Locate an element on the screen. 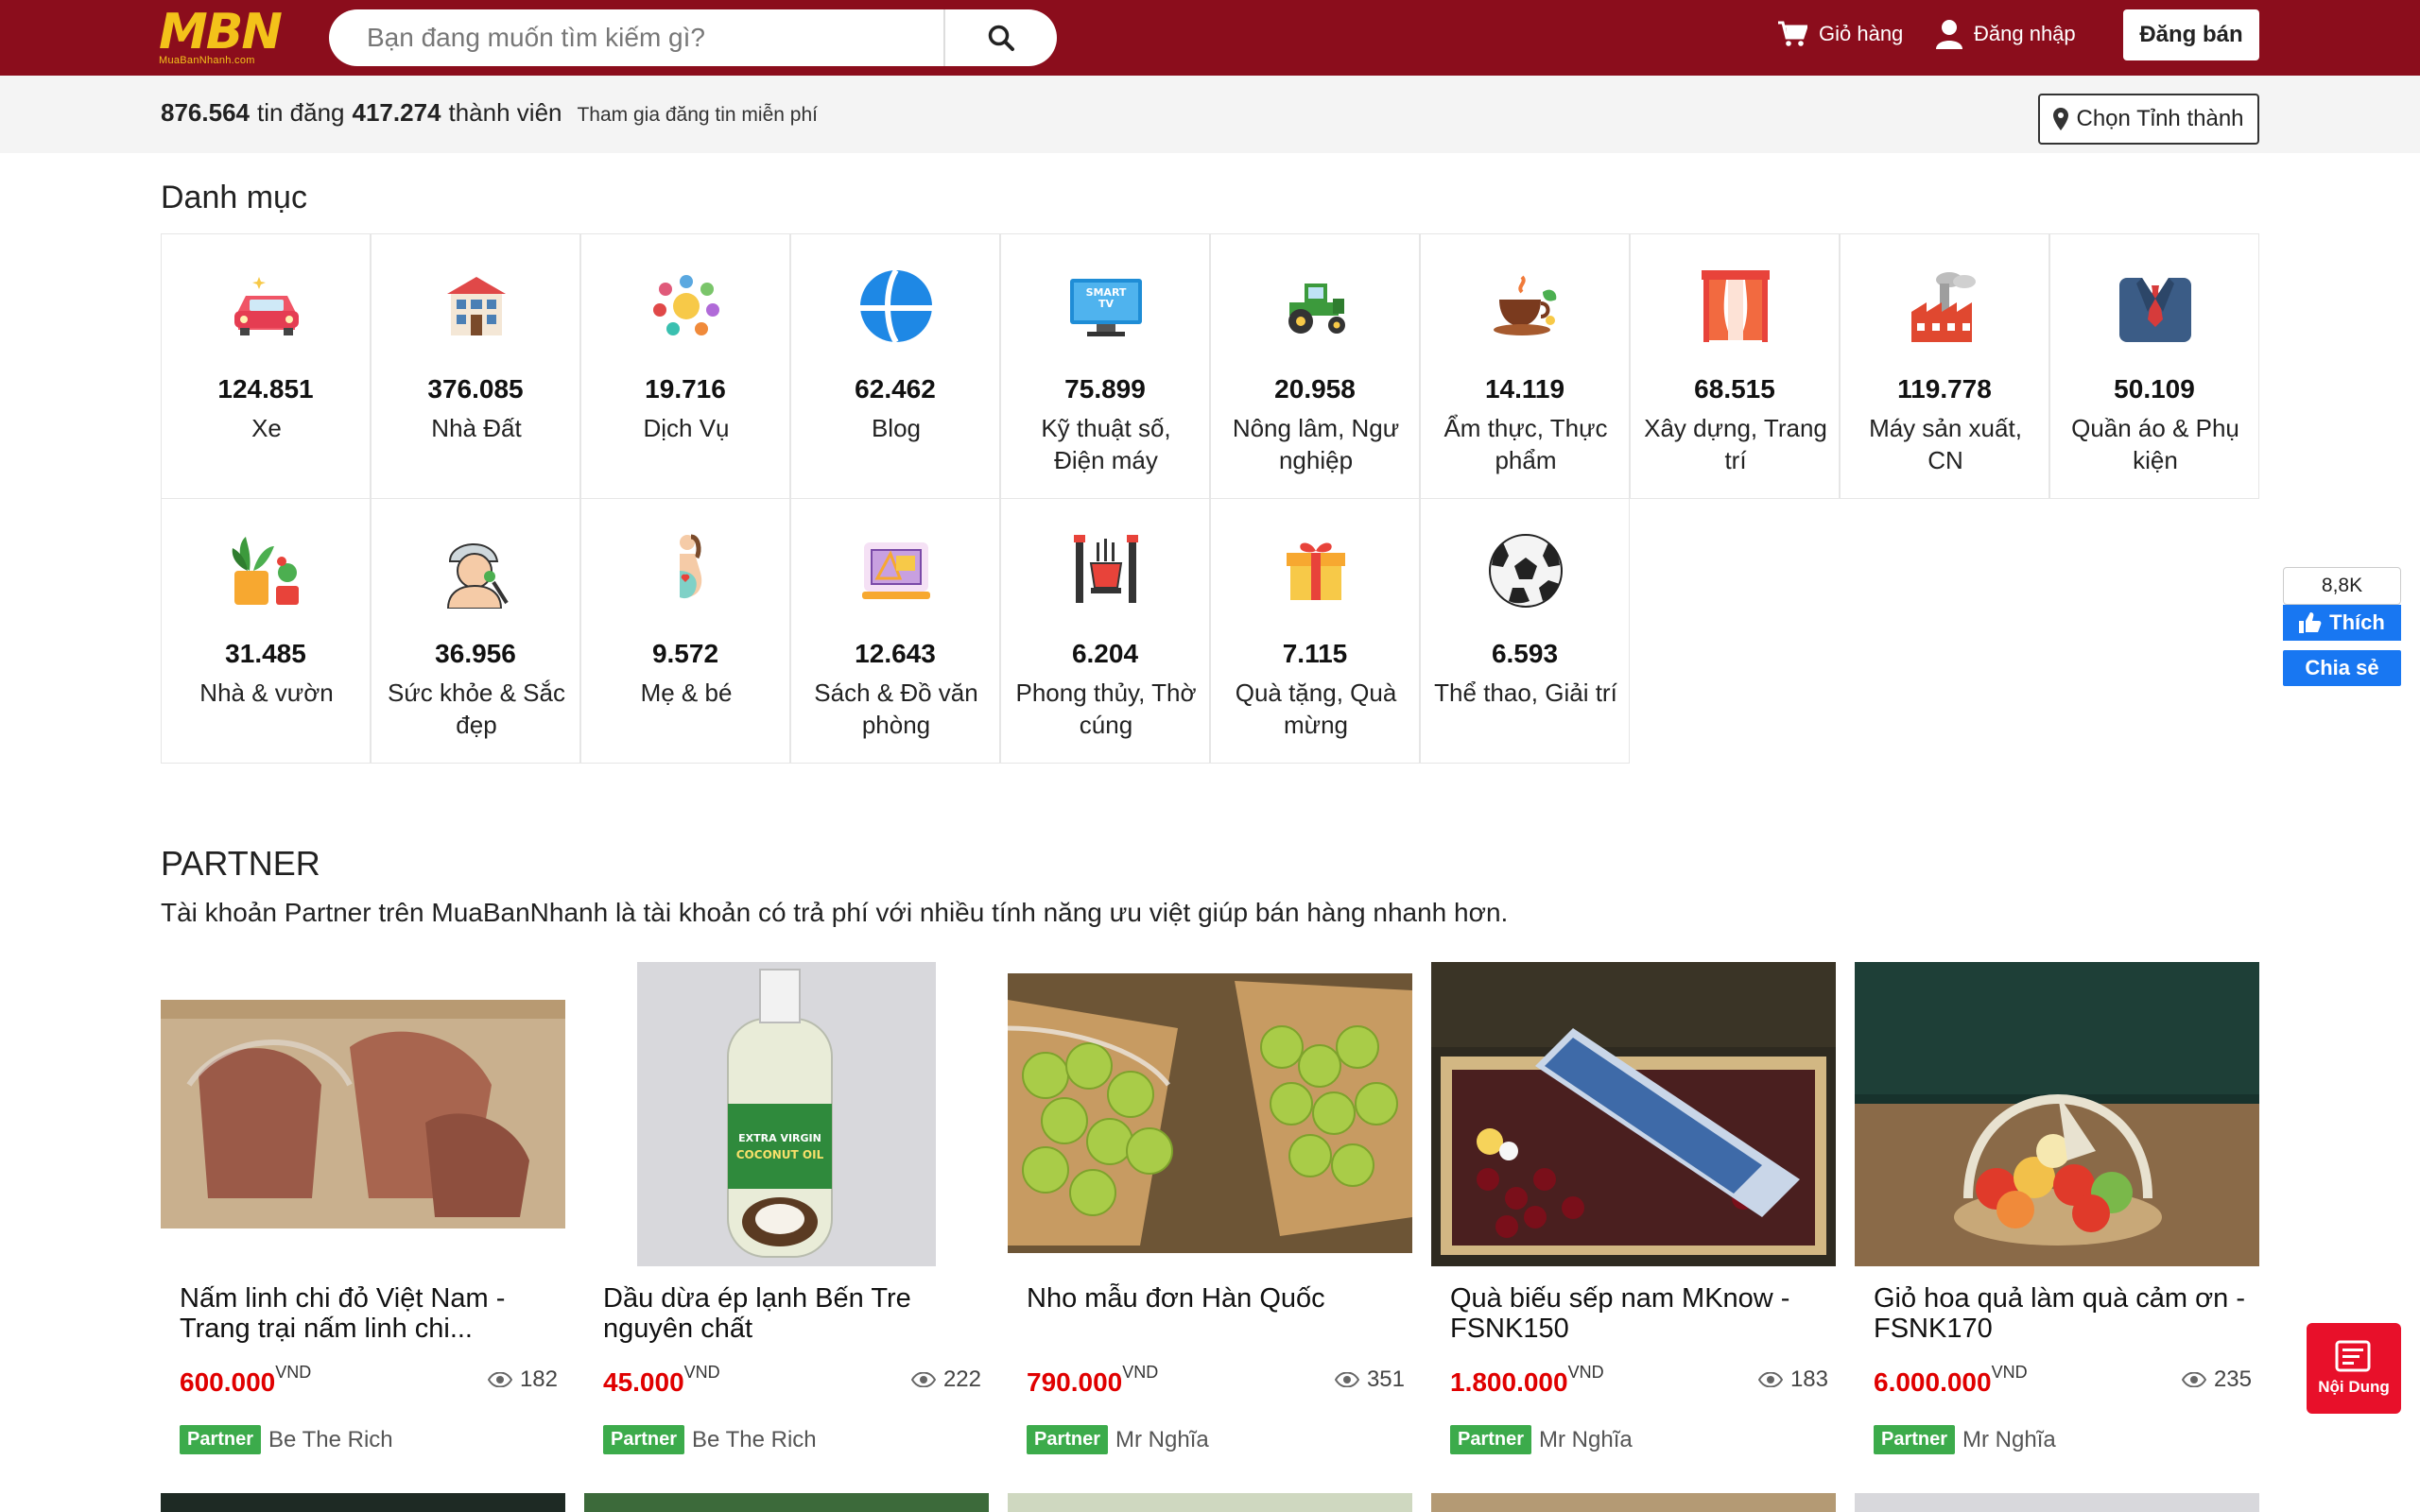  gift-icon is located at coordinates (1316, 571).